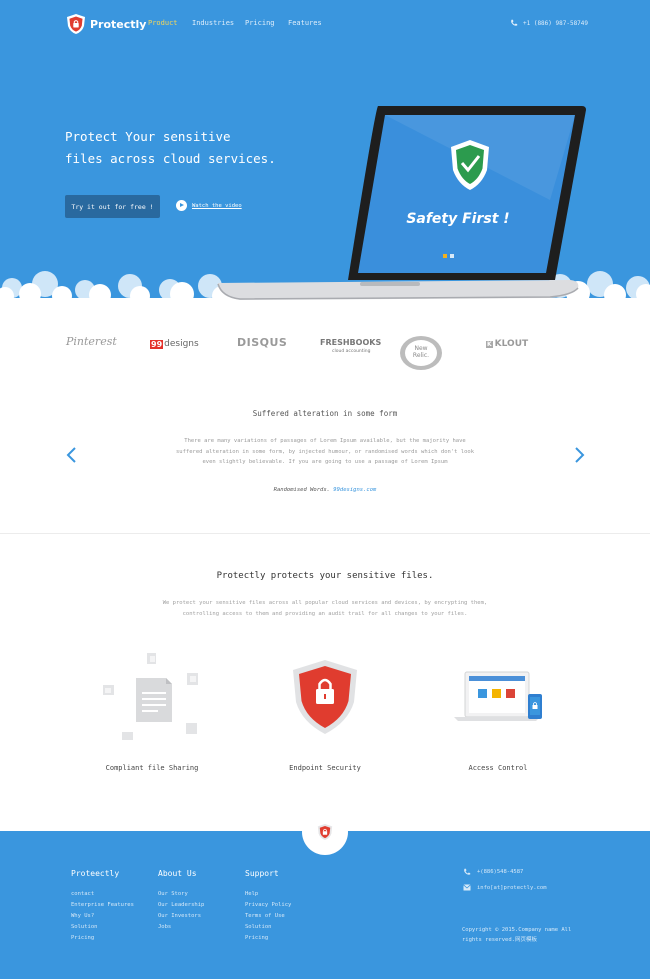 The height and width of the screenshot is (979, 650). What do you see at coordinates (262, 873) in the screenshot?
I see `footer-heading-support: Support` at bounding box center [262, 873].